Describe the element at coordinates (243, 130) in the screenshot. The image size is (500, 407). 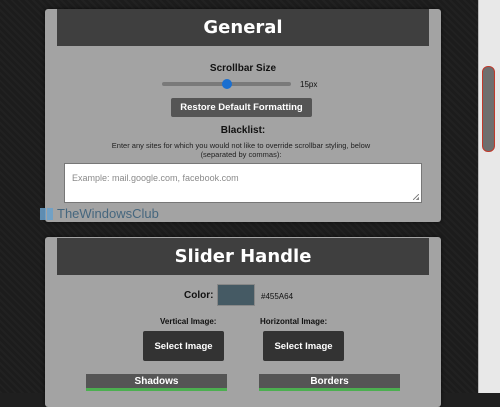
I see `blacklist-label: Blacklist:` at that location.